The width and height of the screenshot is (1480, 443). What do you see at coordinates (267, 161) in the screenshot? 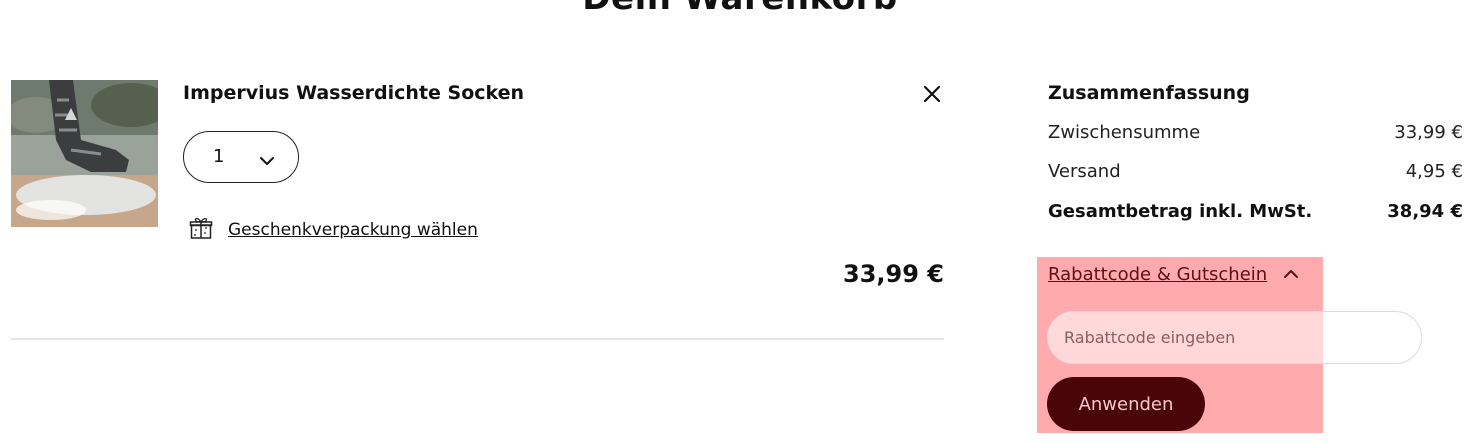
I see `chevron-down-icon` at bounding box center [267, 161].